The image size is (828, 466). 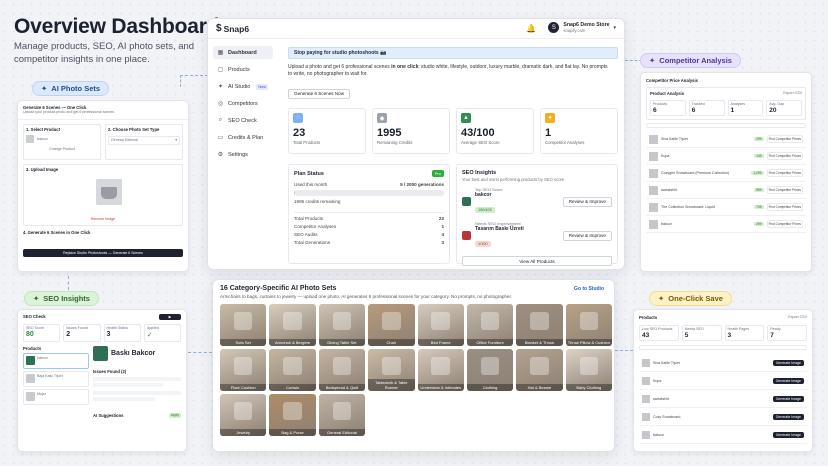 What do you see at coordinates (134, 129) in the screenshot?
I see `ai-step2: 2. Choose Photo Set Type` at bounding box center [134, 129].